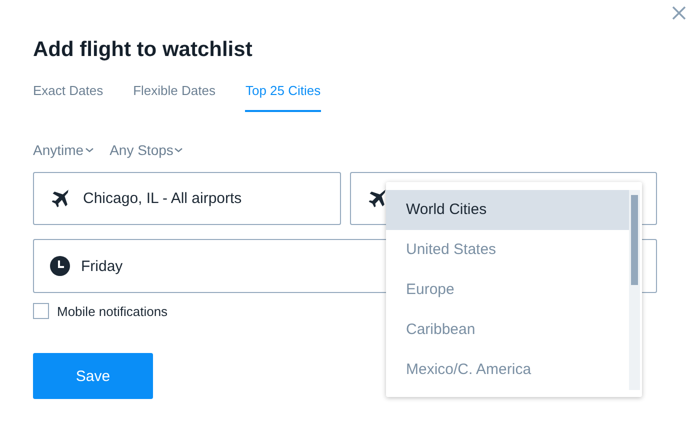 The height and width of the screenshot is (438, 694). Describe the element at coordinates (112, 311) in the screenshot. I see `checkbox-label: Mobile notifications` at that location.